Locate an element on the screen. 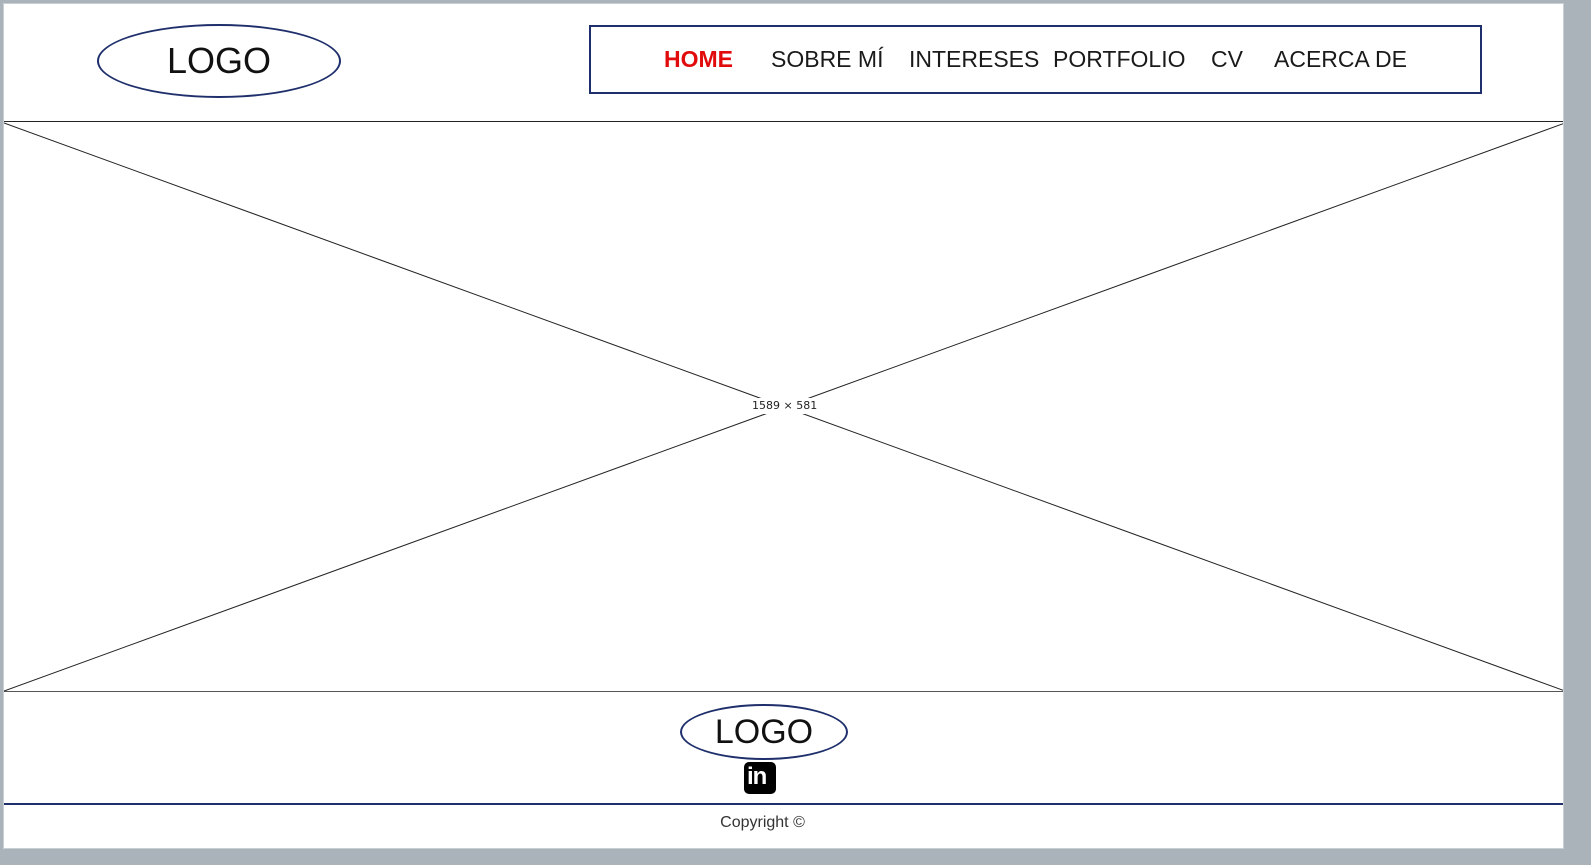 This screenshot has height=865, width=1591. nav-item-portfolio: PORTFOLIO is located at coordinates (1119, 59).